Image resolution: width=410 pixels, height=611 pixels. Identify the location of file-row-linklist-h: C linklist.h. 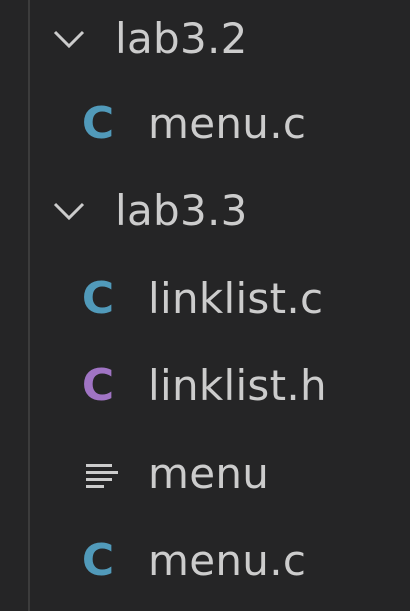
(205, 385).